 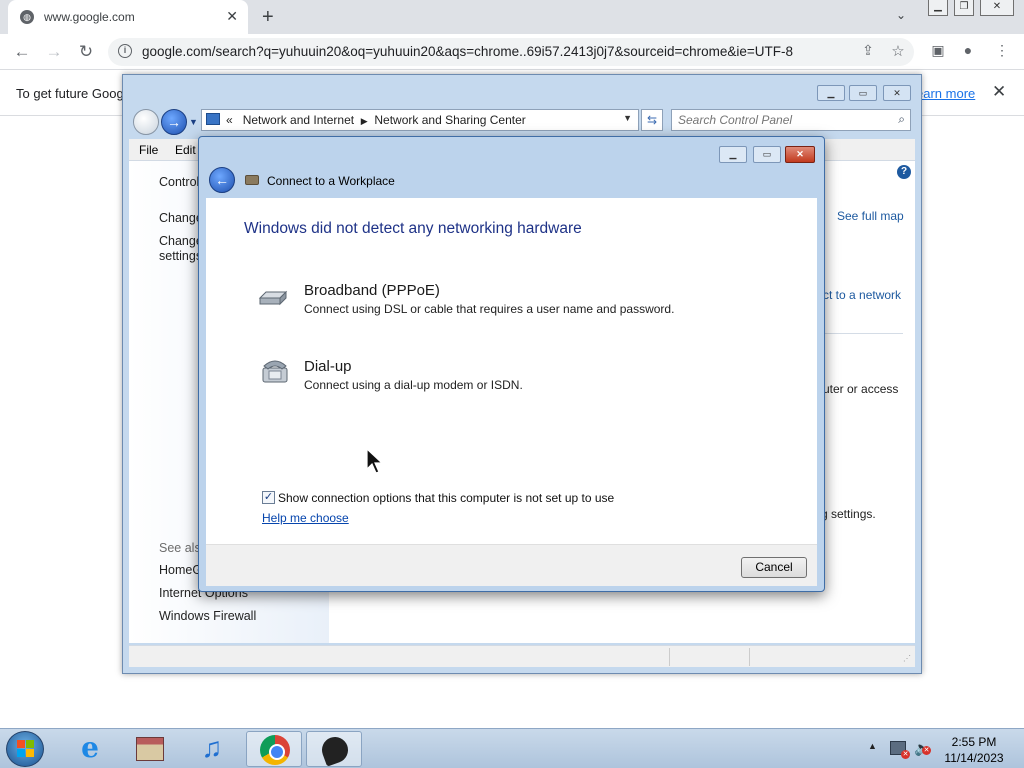 What do you see at coordinates (968, 50) in the screenshot?
I see `profile-avatar-icon: ●` at bounding box center [968, 50].